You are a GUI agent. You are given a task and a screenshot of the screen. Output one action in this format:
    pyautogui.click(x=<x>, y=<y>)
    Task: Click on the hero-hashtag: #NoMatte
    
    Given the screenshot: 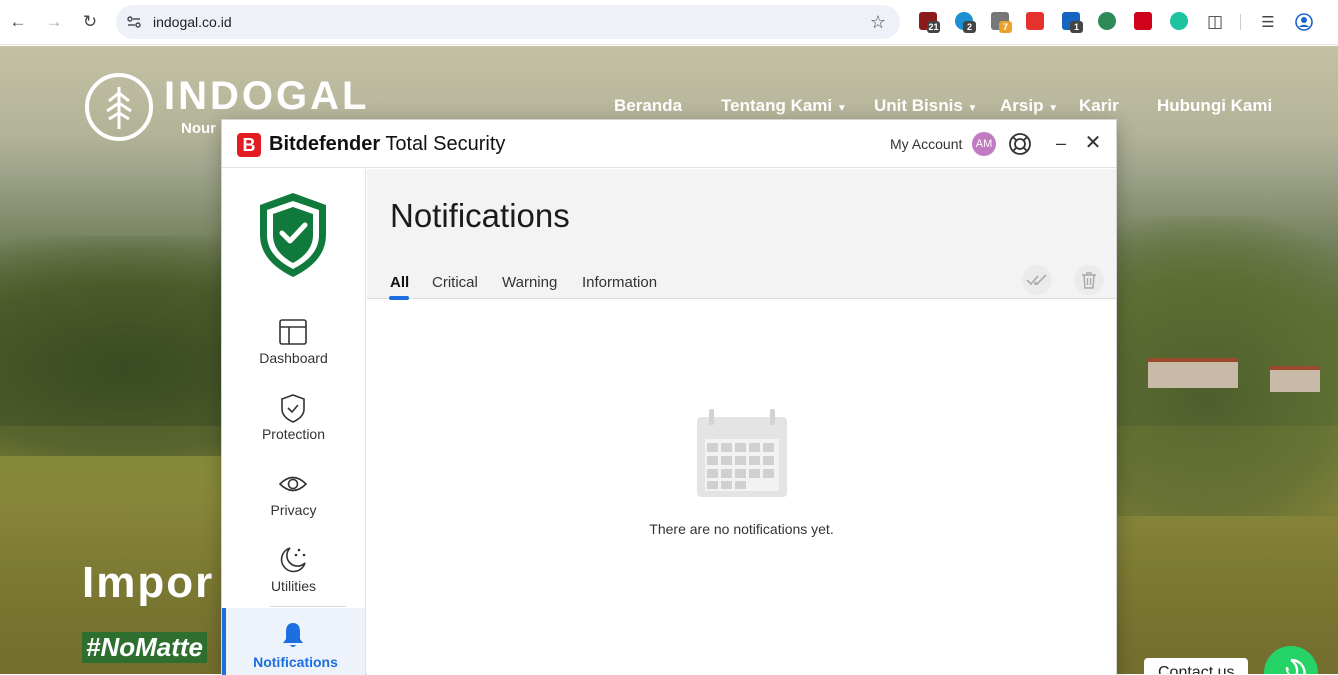 What is the action you would take?
    pyautogui.click(x=145, y=647)
    